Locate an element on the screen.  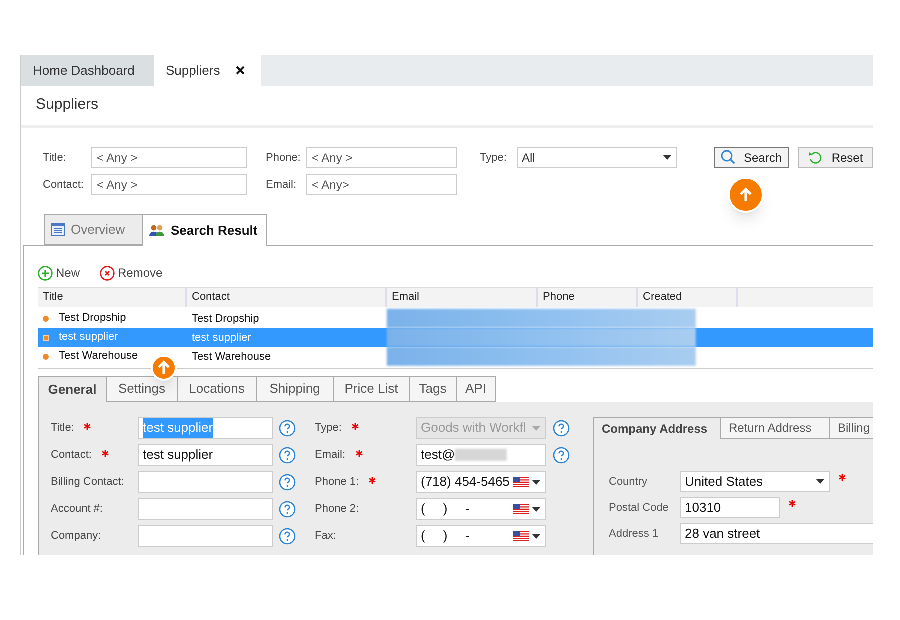
people-icon is located at coordinates (157, 230).